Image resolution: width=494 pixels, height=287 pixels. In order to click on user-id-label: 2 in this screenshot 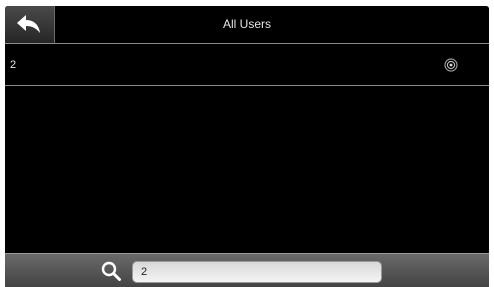, I will do `click(13, 65)`.